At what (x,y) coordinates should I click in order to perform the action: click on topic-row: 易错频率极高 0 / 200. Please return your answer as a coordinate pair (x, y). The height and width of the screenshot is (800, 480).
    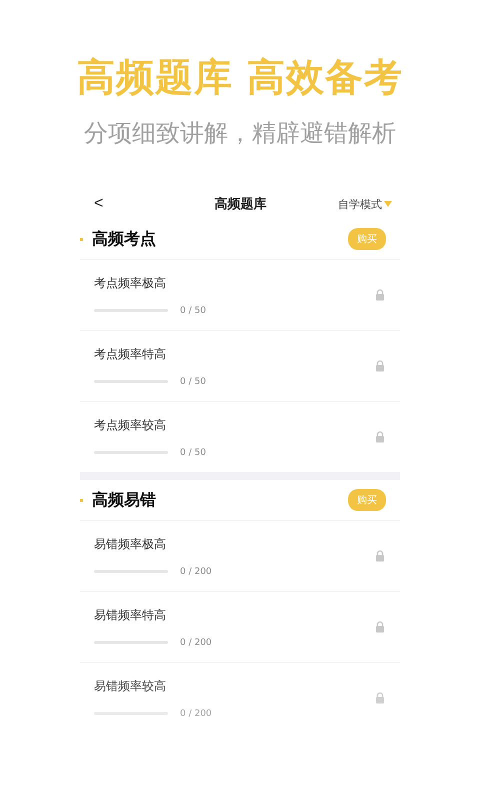
    Looking at the image, I should click on (240, 555).